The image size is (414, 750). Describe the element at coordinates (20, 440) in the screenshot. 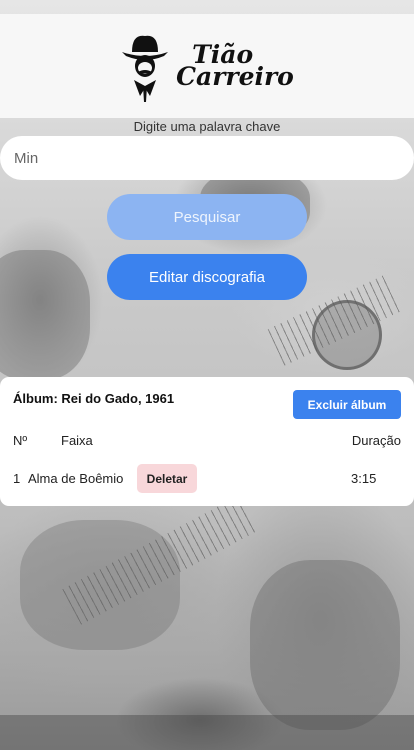

I see `column-header-number: Nº` at that location.